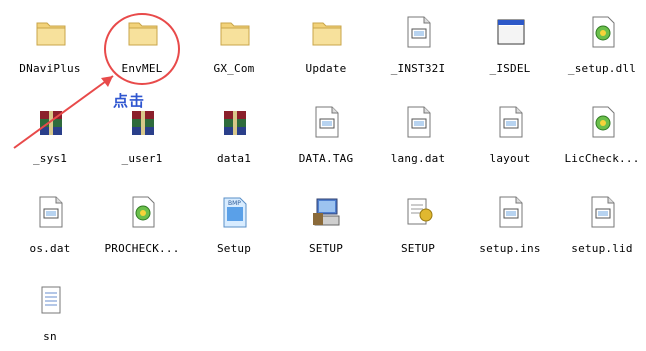 This screenshot has width=646, height=351. What do you see at coordinates (419, 212) in the screenshot?
I see `setup-notepad-icon` at bounding box center [419, 212].